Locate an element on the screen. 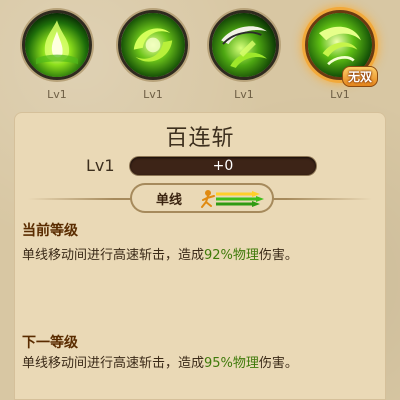 The height and width of the screenshot is (400, 400). single-line-attack-icon is located at coordinates (232, 199).